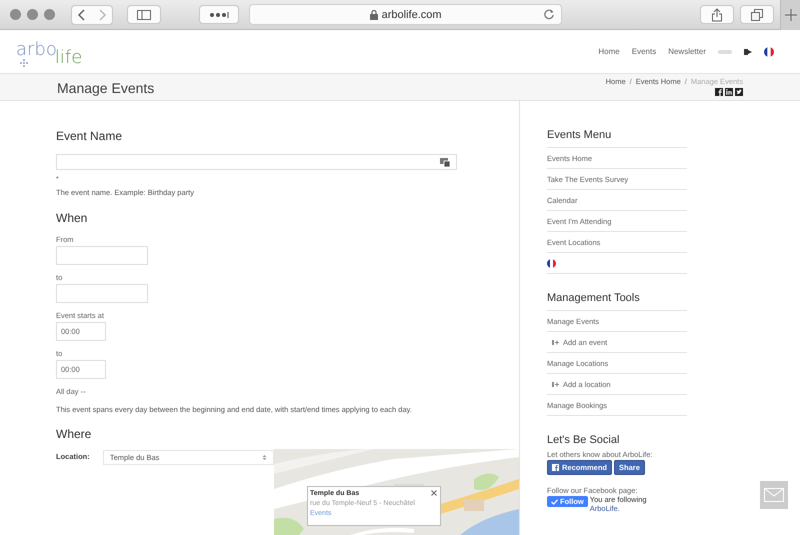 This screenshot has height=535, width=800. I want to click on new-tab-button, so click(790, 15).